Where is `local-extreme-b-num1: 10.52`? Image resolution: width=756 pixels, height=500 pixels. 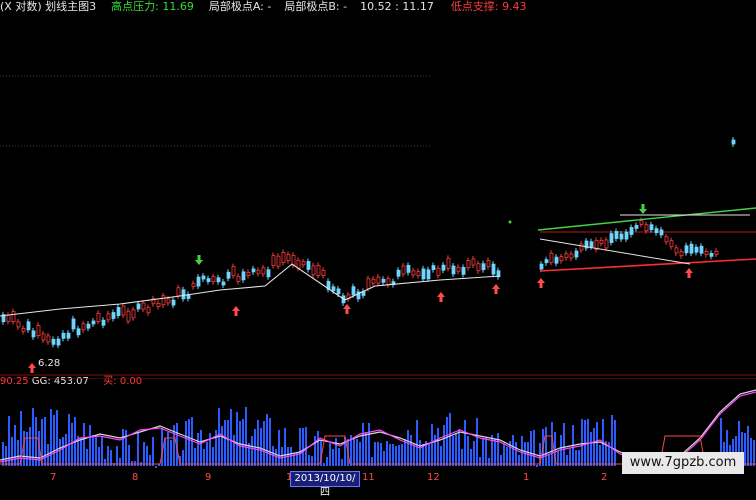
local-extreme-b-num1: 10.52 is located at coordinates (376, 6).